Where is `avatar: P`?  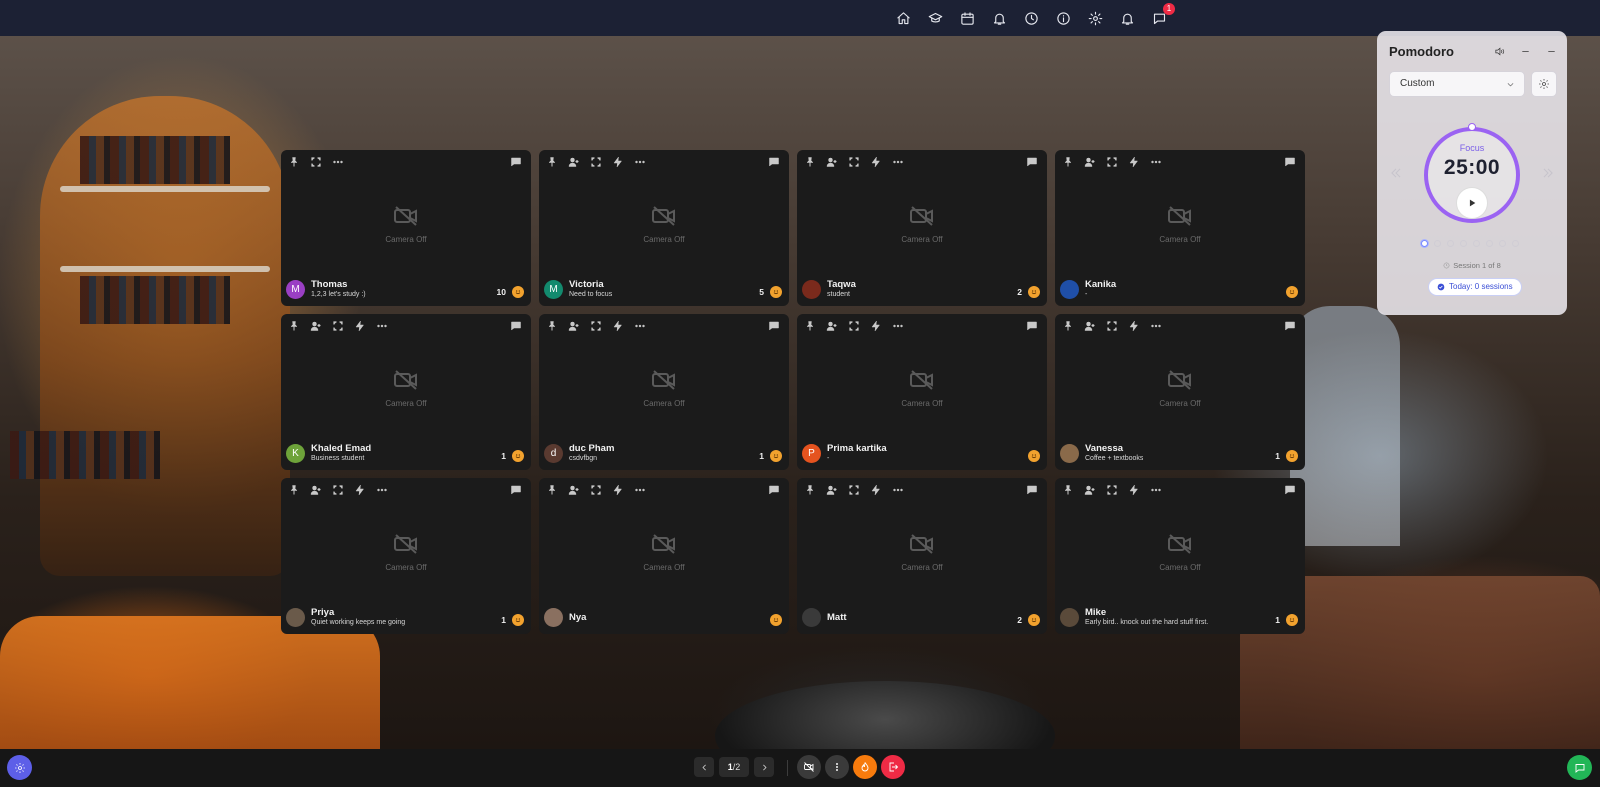 avatar: P is located at coordinates (811, 453).